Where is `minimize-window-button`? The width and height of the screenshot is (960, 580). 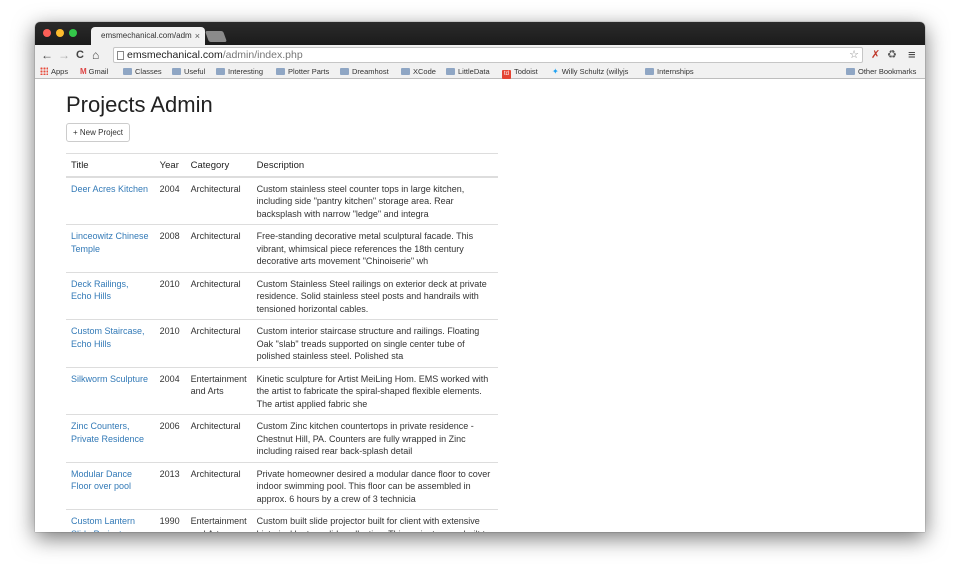
minimize-window-button is located at coordinates (60, 33).